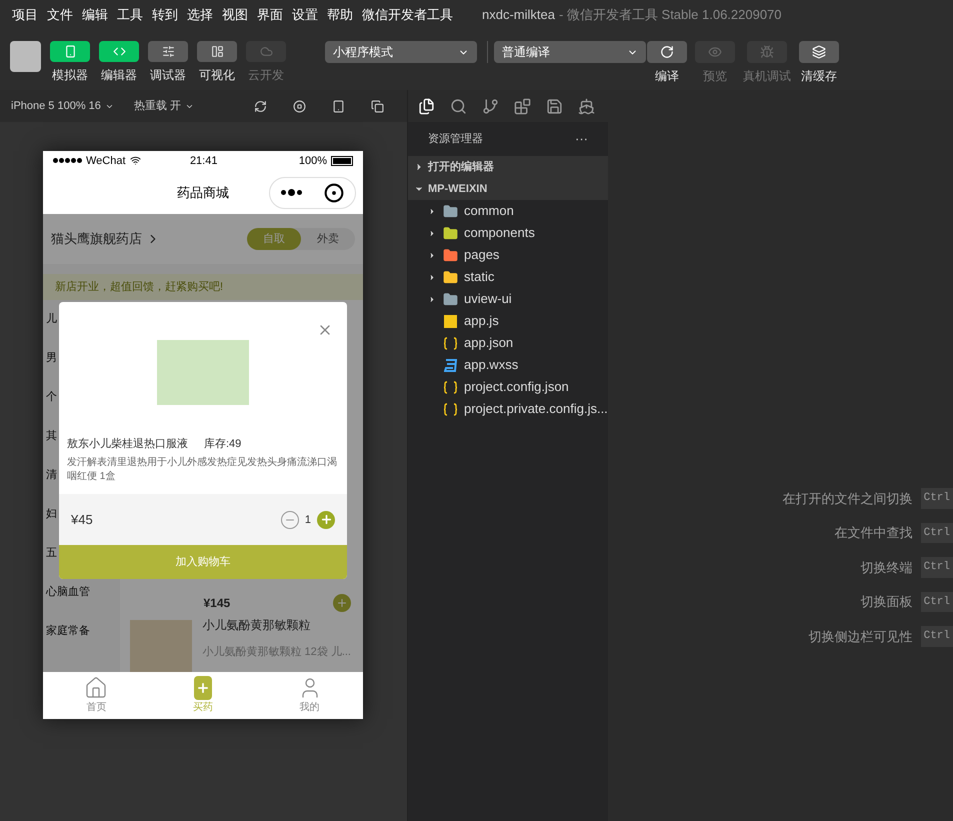 This screenshot has height=821, width=953. I want to click on explorer-section: MP-WEIXIN, so click(508, 189).